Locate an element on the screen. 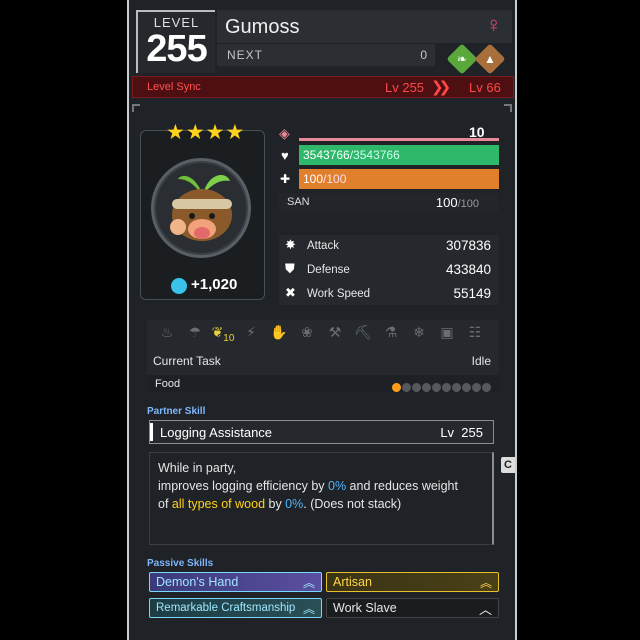  hp-max: /3543766 is located at coordinates (374, 155).